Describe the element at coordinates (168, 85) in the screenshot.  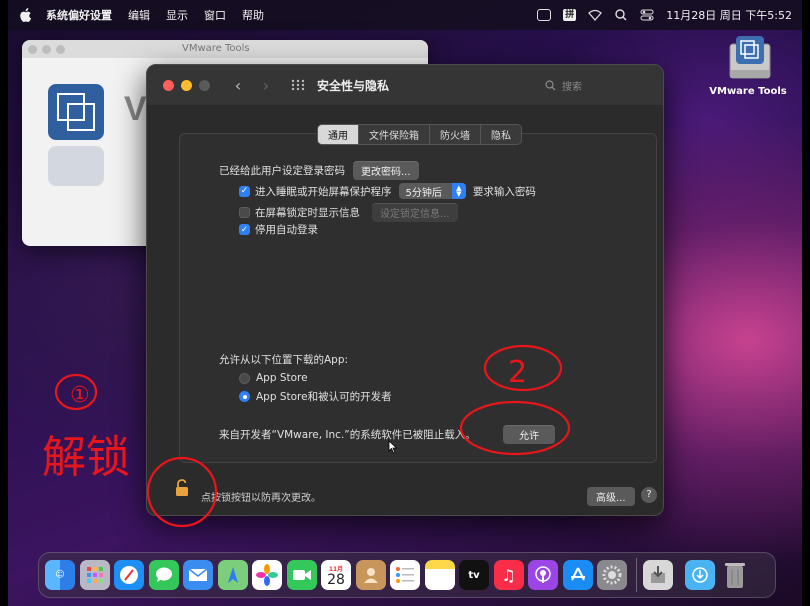
I see `close-button` at that location.